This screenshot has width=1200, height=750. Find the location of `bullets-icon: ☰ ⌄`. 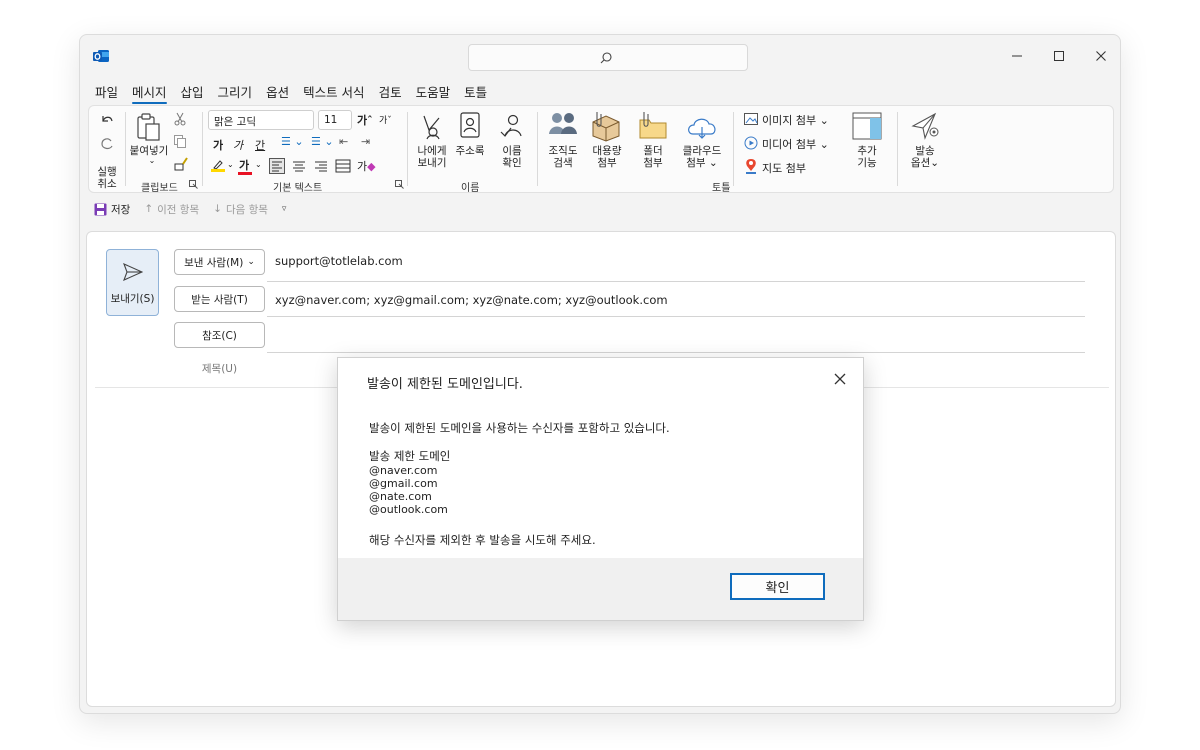

bullets-icon: ☰ ⌄ is located at coordinates (292, 141).